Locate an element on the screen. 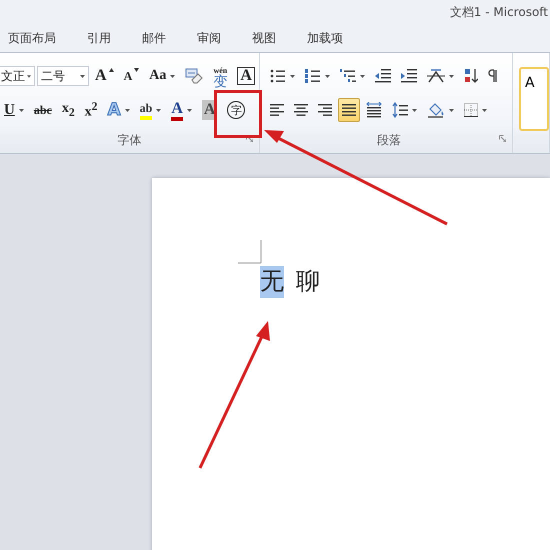 Image resolution: width=550 pixels, height=550 pixels. ribbon-tab: 页面布局 is located at coordinates (28, 38).